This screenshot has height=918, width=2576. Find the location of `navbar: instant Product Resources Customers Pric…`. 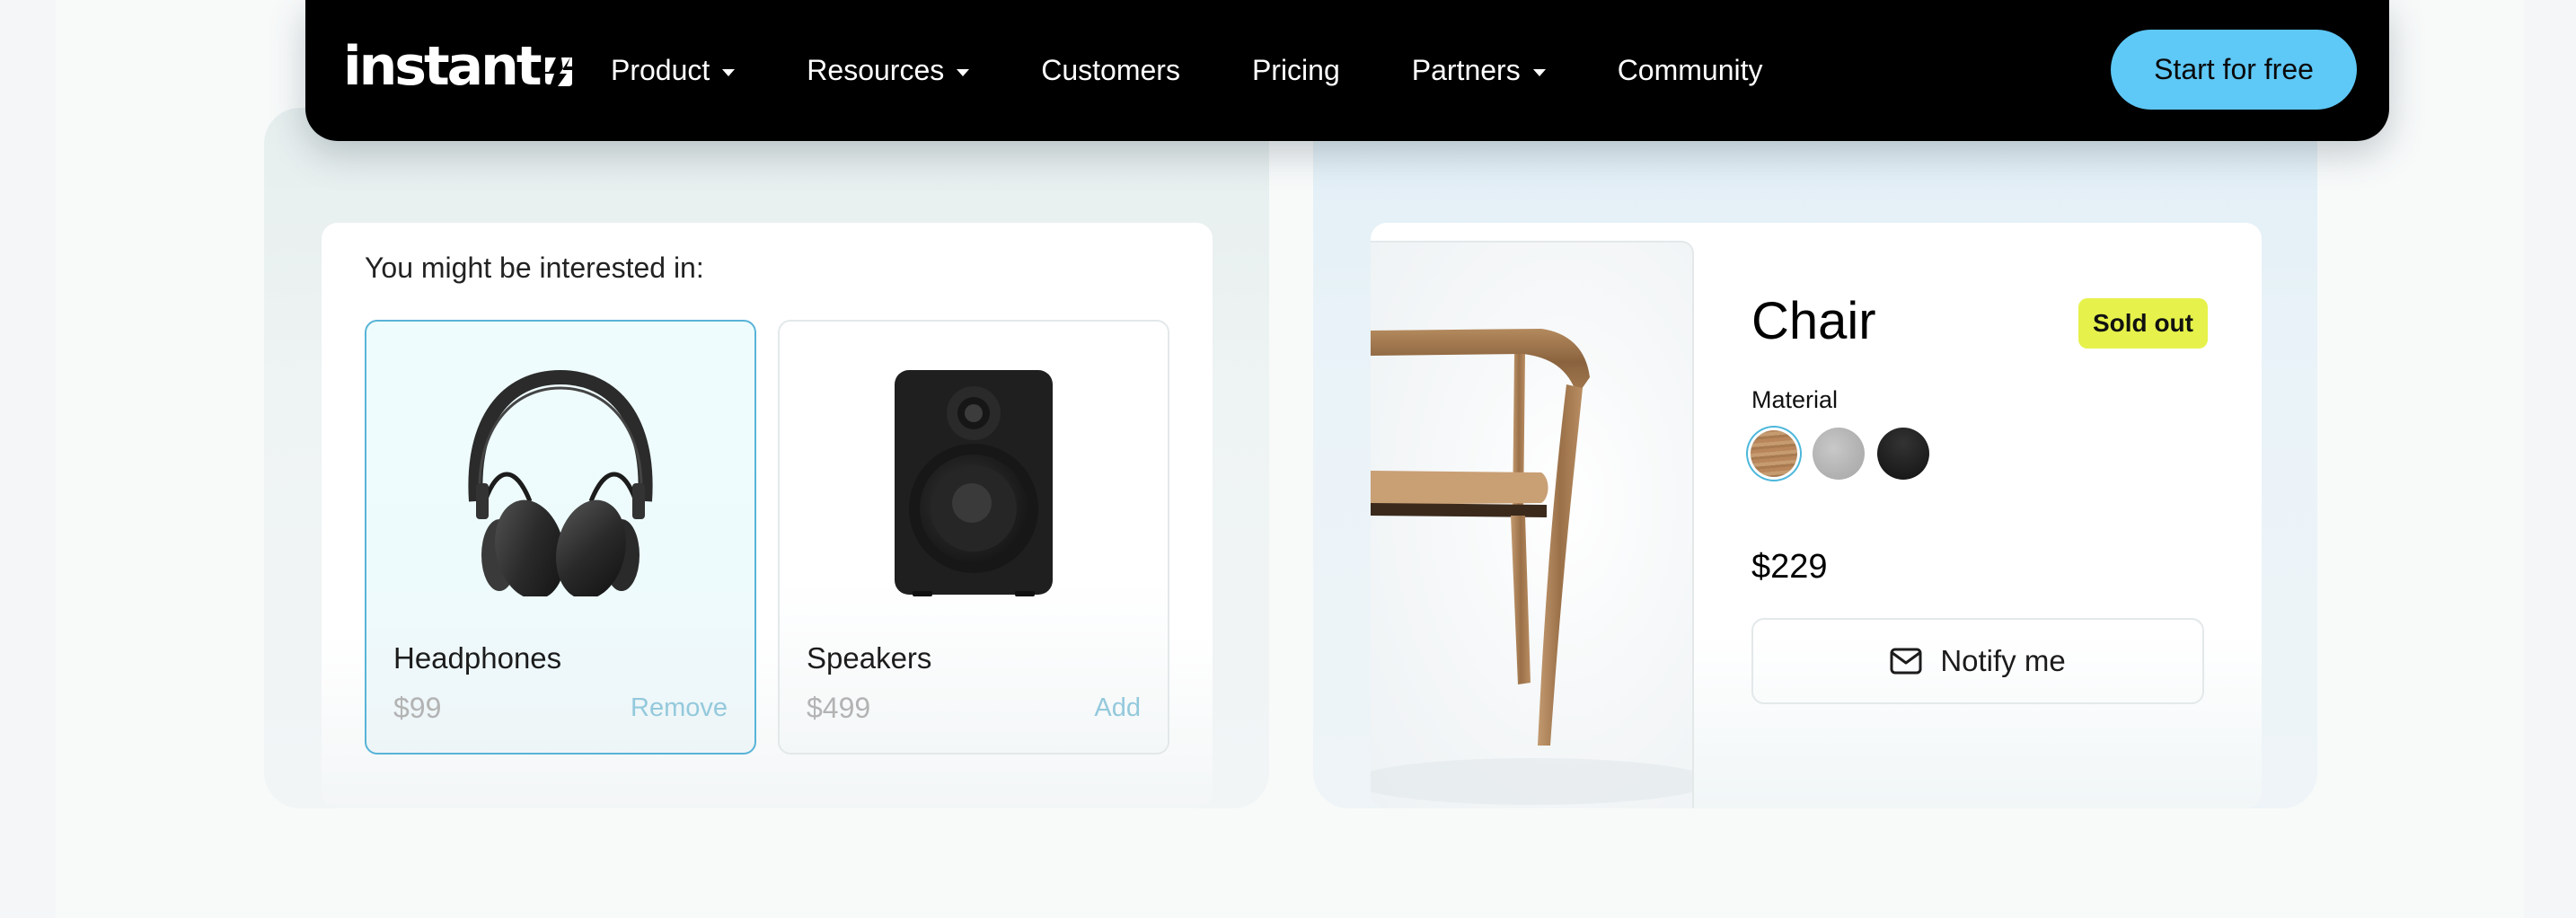

navbar: instant Product Resources Customers Pric… is located at coordinates (1347, 70).